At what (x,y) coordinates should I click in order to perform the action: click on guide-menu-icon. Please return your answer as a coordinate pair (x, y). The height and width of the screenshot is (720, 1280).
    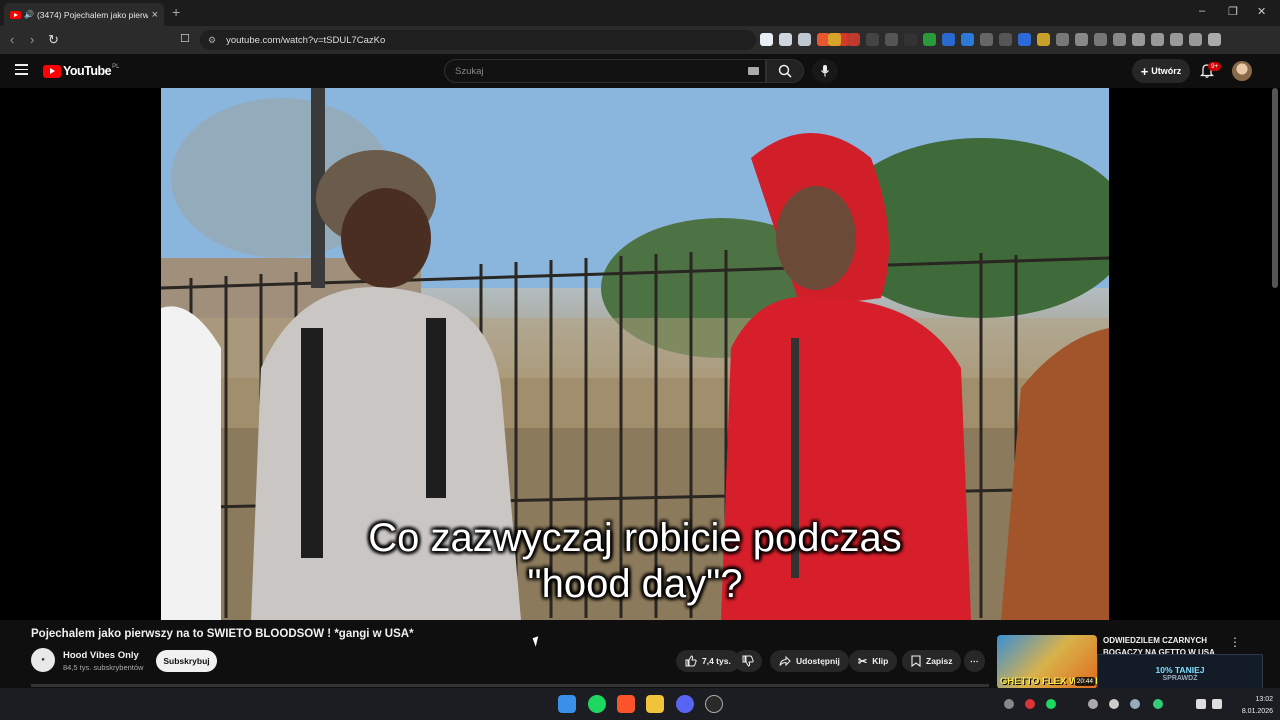
    Looking at the image, I should click on (21, 69).